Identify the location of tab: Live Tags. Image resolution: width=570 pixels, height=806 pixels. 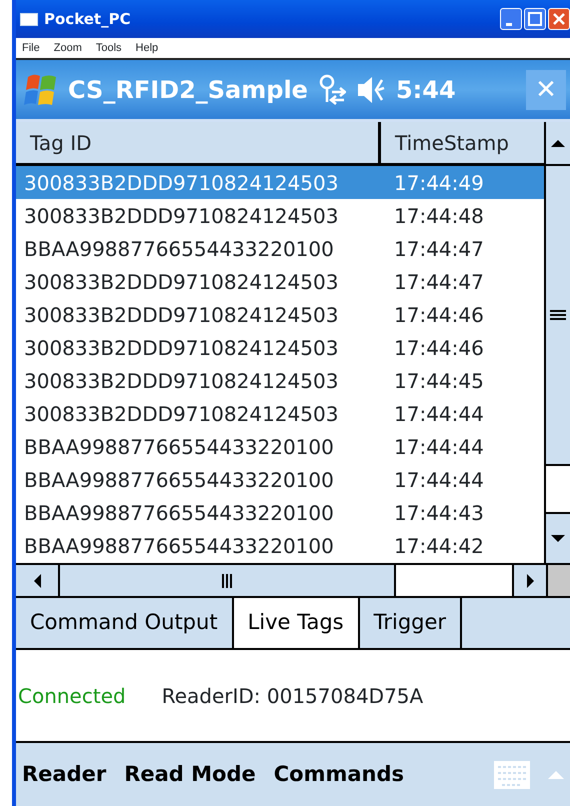
(297, 623).